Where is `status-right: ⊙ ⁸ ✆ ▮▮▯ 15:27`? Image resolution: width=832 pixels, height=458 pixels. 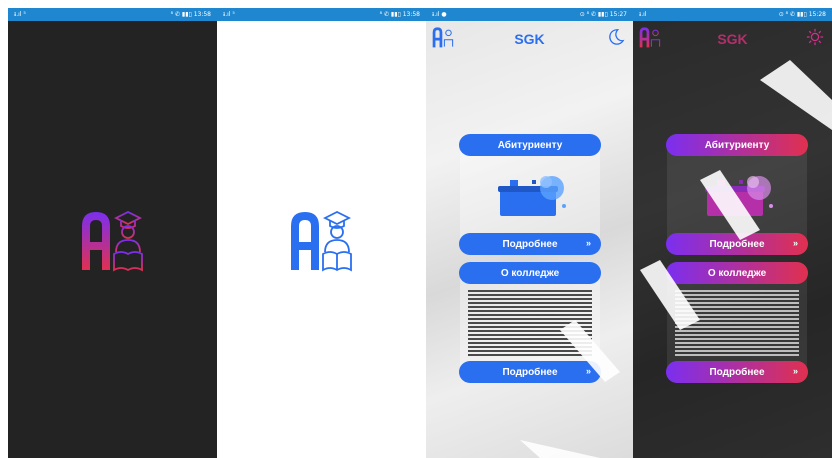
status-right: ⊙ ⁸ ✆ ▮▮▯ 15:27 is located at coordinates (603, 14).